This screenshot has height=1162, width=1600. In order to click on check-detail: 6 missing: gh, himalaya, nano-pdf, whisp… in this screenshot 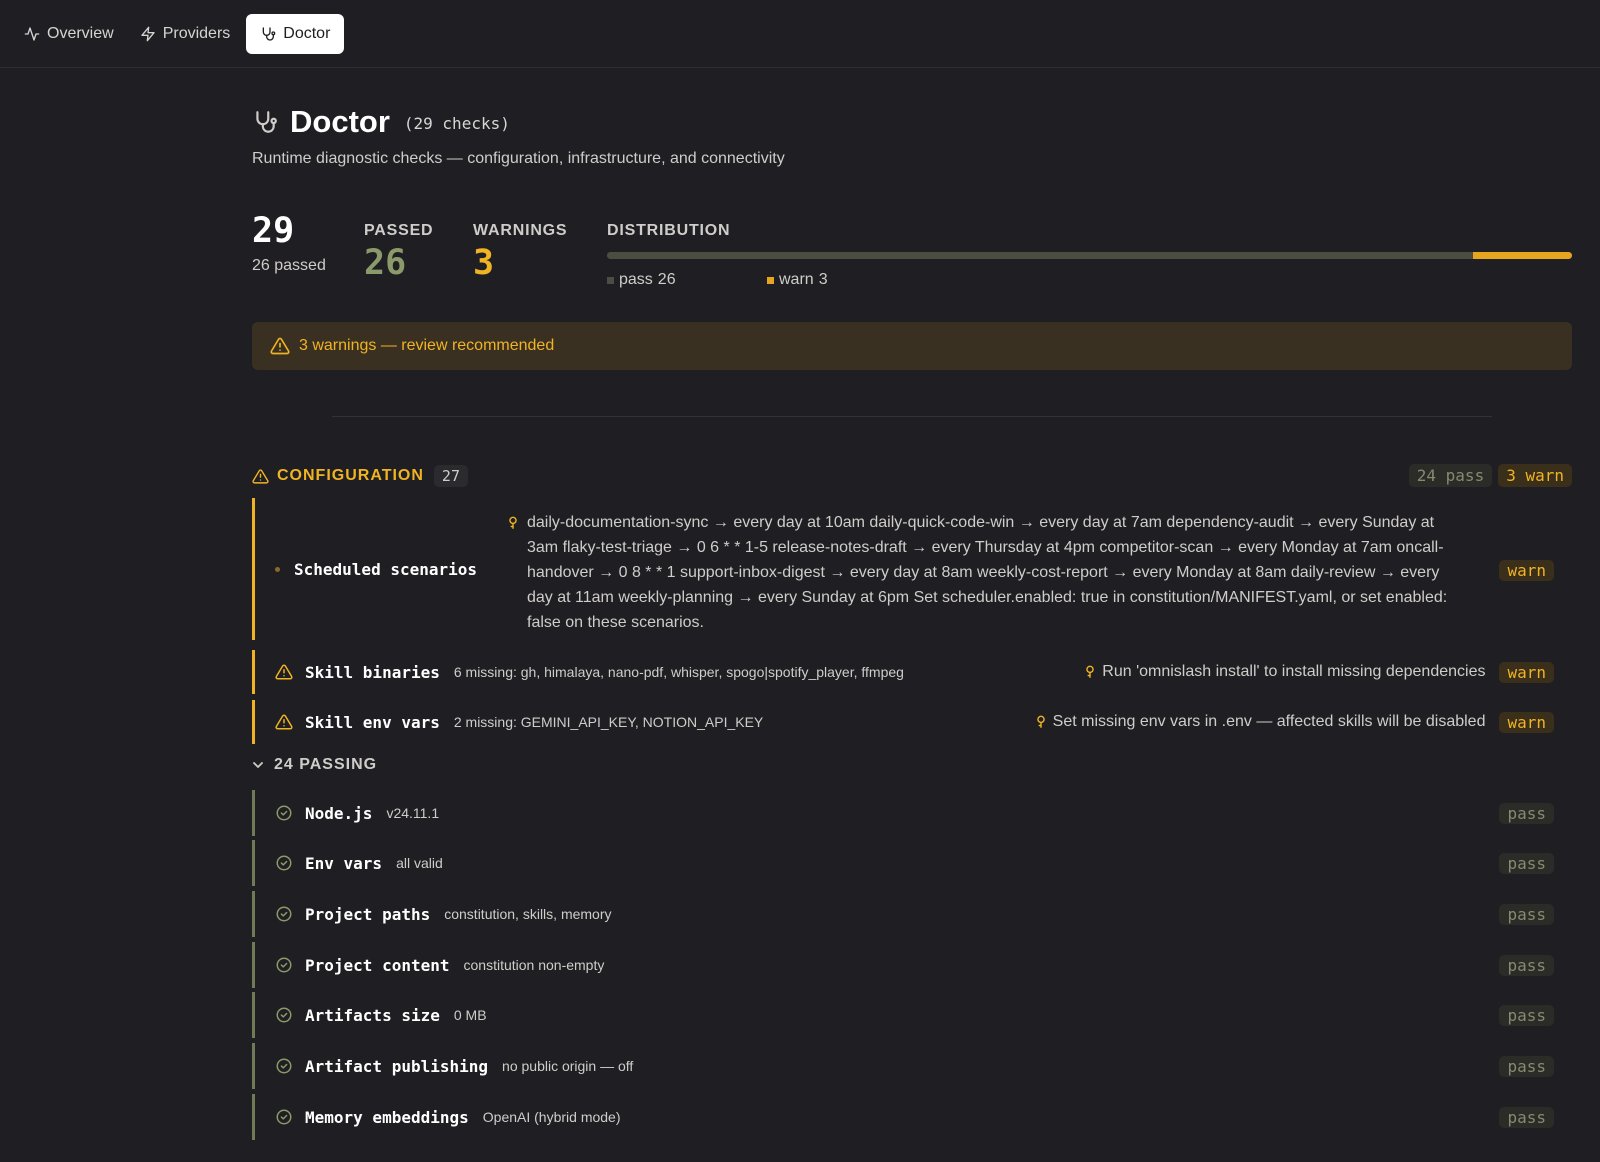, I will do `click(678, 672)`.